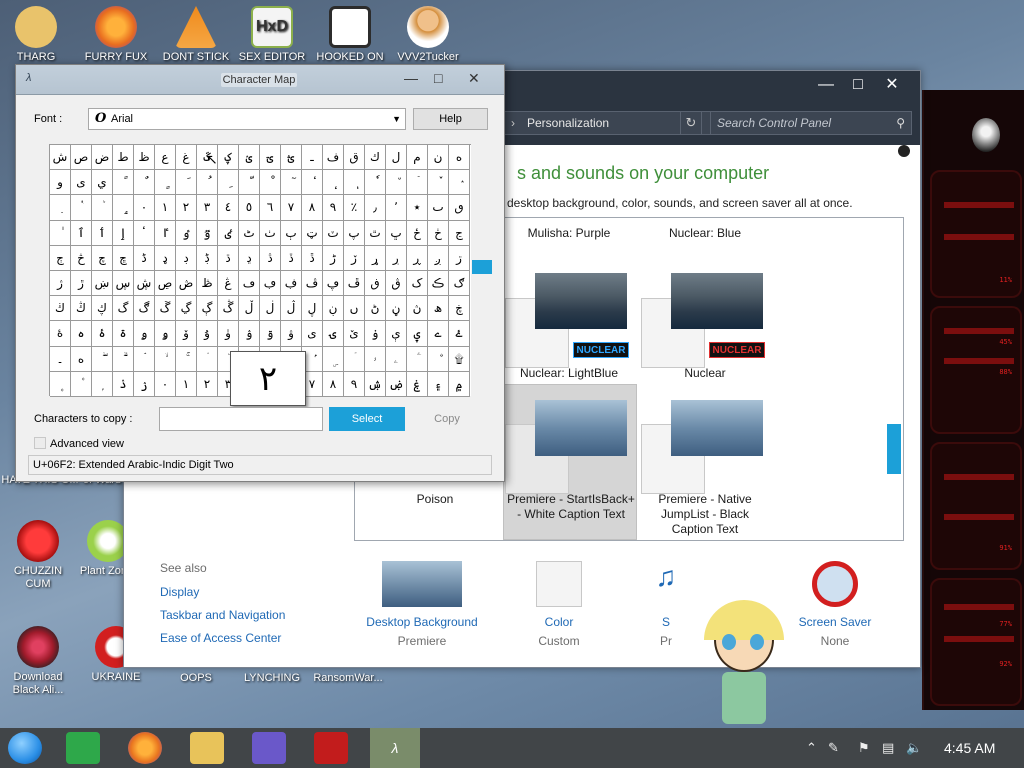  I want to click on character-cell: ۨ, so click(438, 359).